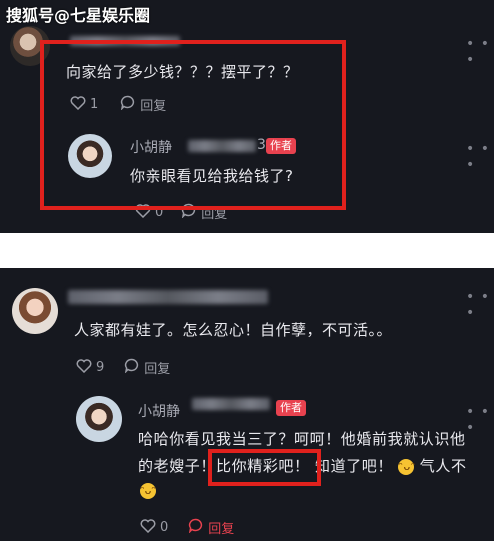 The image size is (494, 541). What do you see at coordinates (354, 466) in the screenshot?
I see `reply-text-segment: 知道了吧！` at bounding box center [354, 466].